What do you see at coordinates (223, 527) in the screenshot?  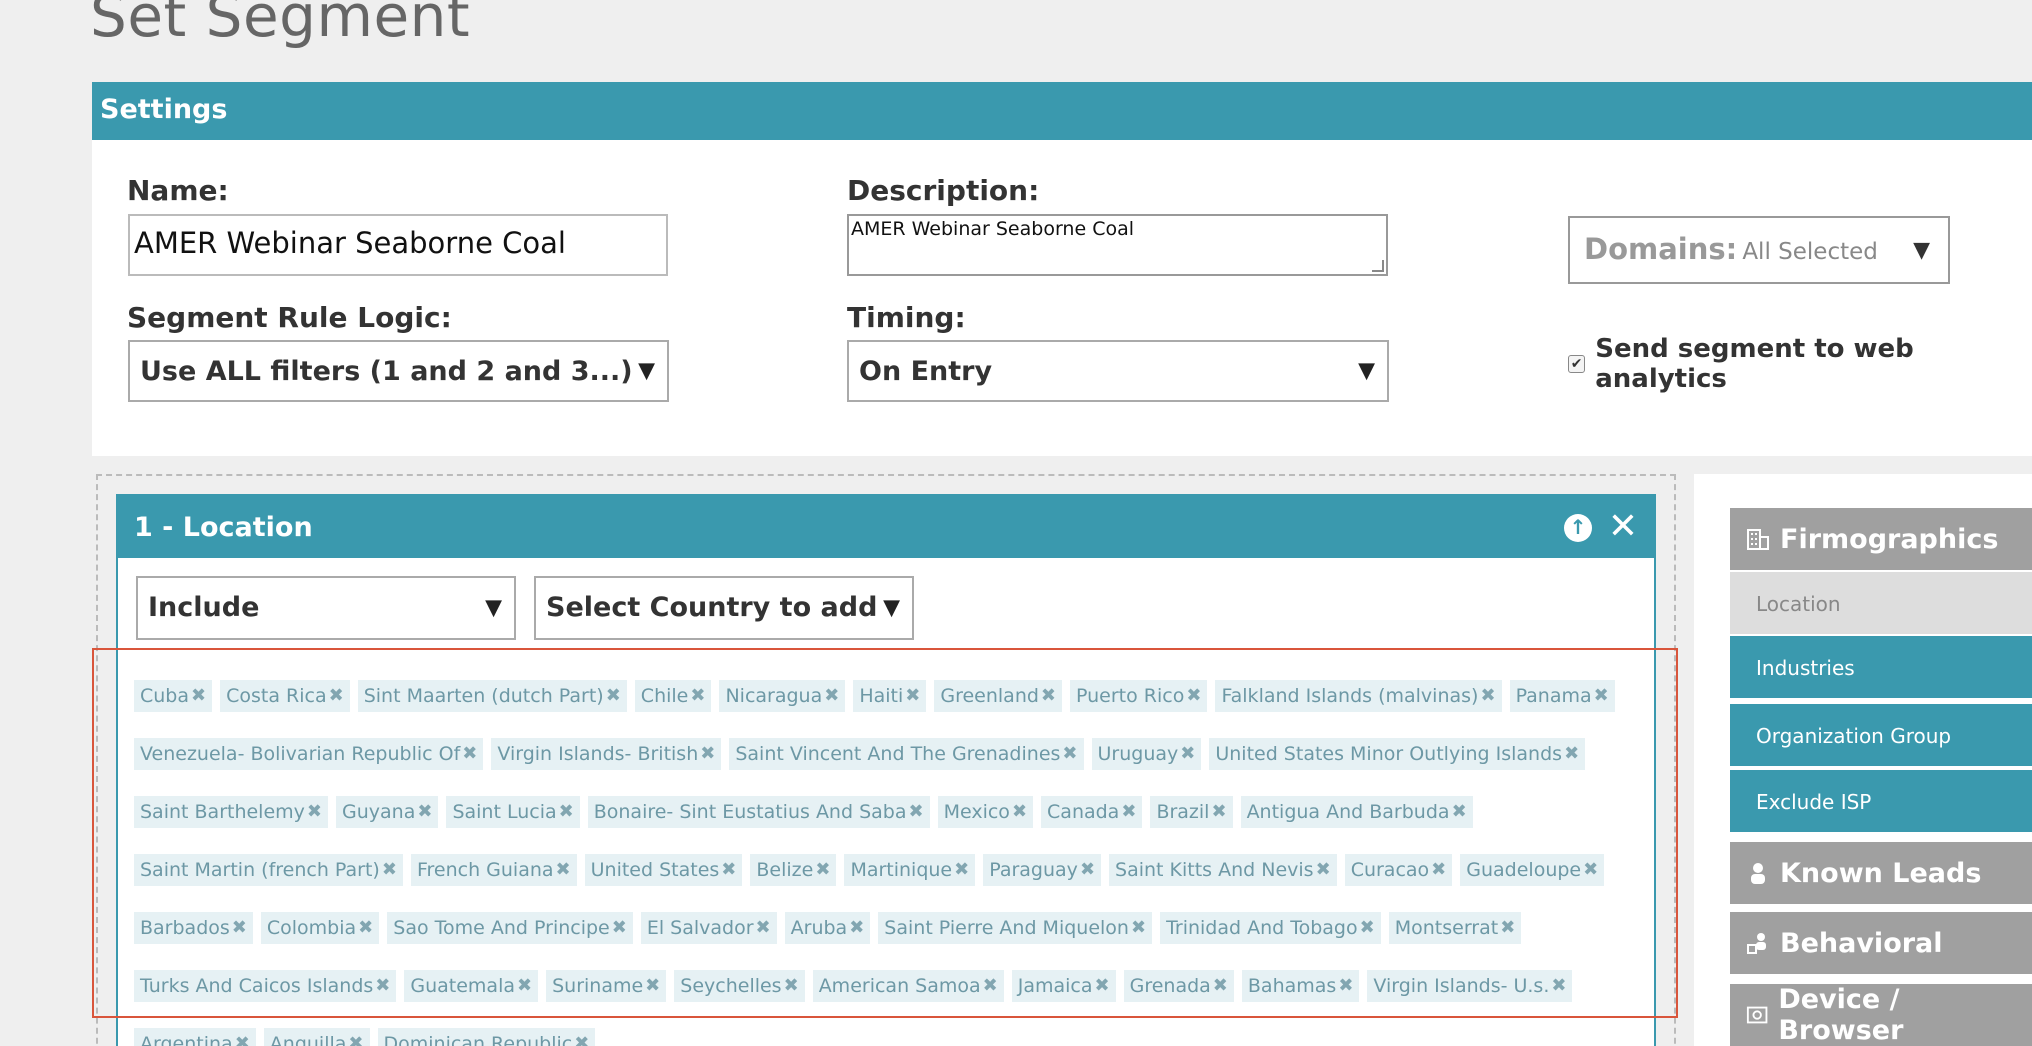 I see `location-filter-title: 1 - Location` at bounding box center [223, 527].